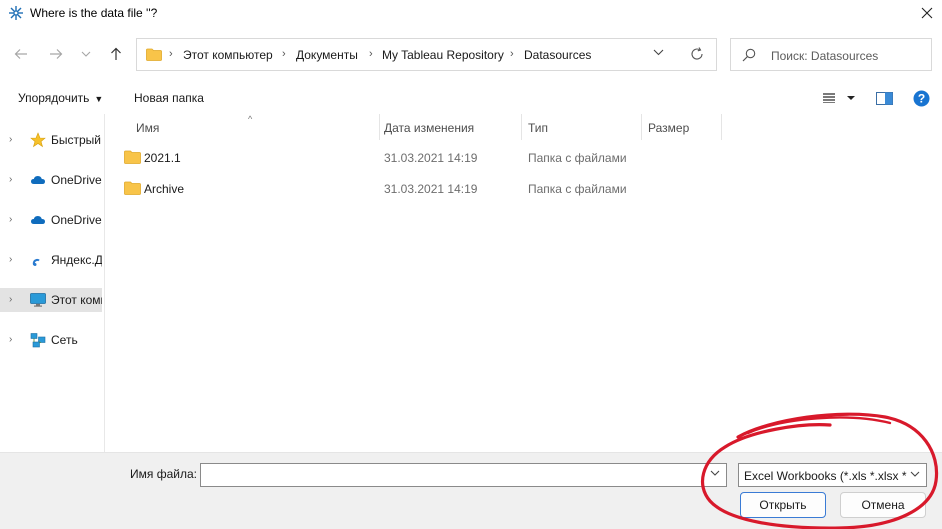 The height and width of the screenshot is (529, 942). What do you see at coordinates (721, 127) in the screenshot?
I see `column-divider` at bounding box center [721, 127].